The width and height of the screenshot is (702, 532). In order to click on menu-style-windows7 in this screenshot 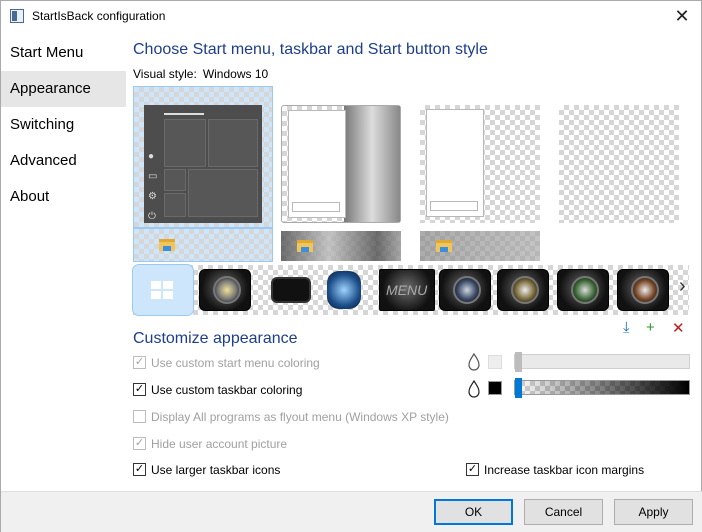, I will do `click(341, 164)`.